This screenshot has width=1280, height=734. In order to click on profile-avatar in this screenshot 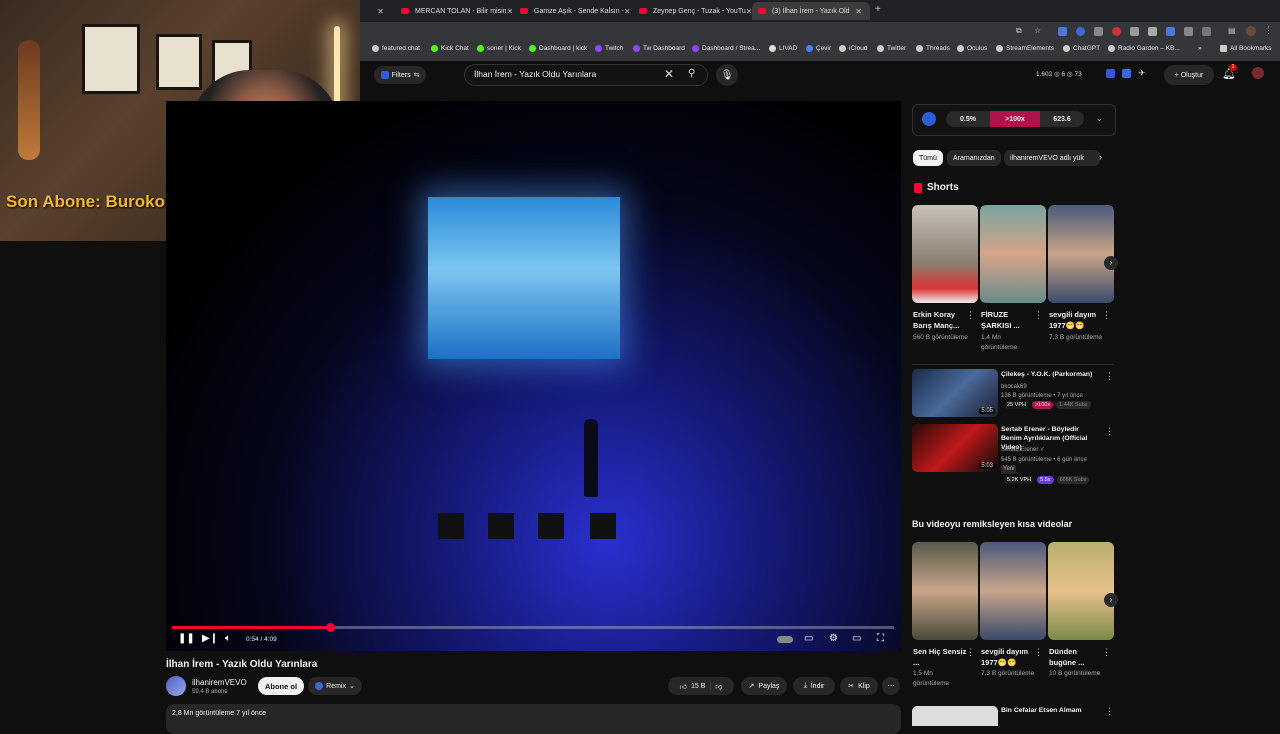, I will do `click(1251, 31)`.